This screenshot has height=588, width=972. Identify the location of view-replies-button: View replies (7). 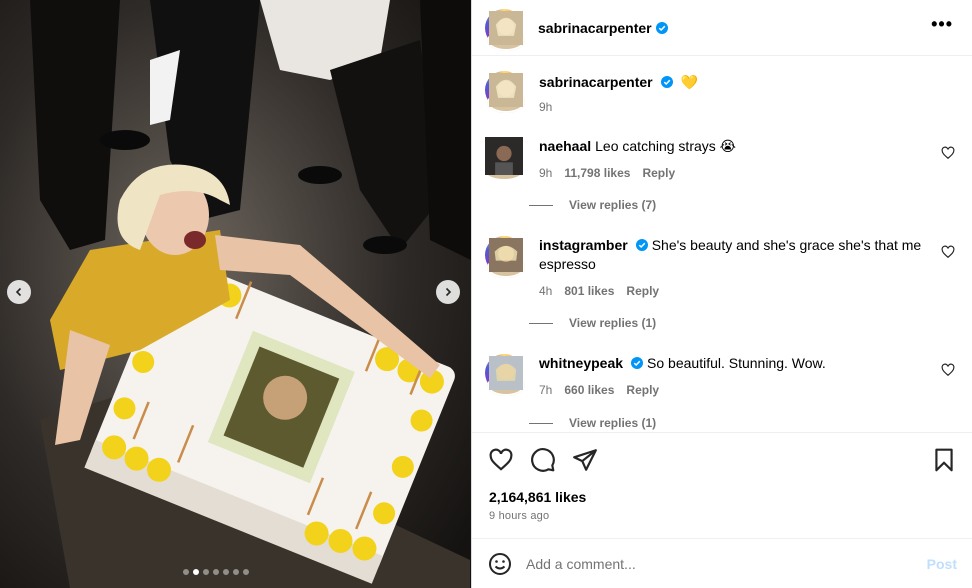
(592, 205).